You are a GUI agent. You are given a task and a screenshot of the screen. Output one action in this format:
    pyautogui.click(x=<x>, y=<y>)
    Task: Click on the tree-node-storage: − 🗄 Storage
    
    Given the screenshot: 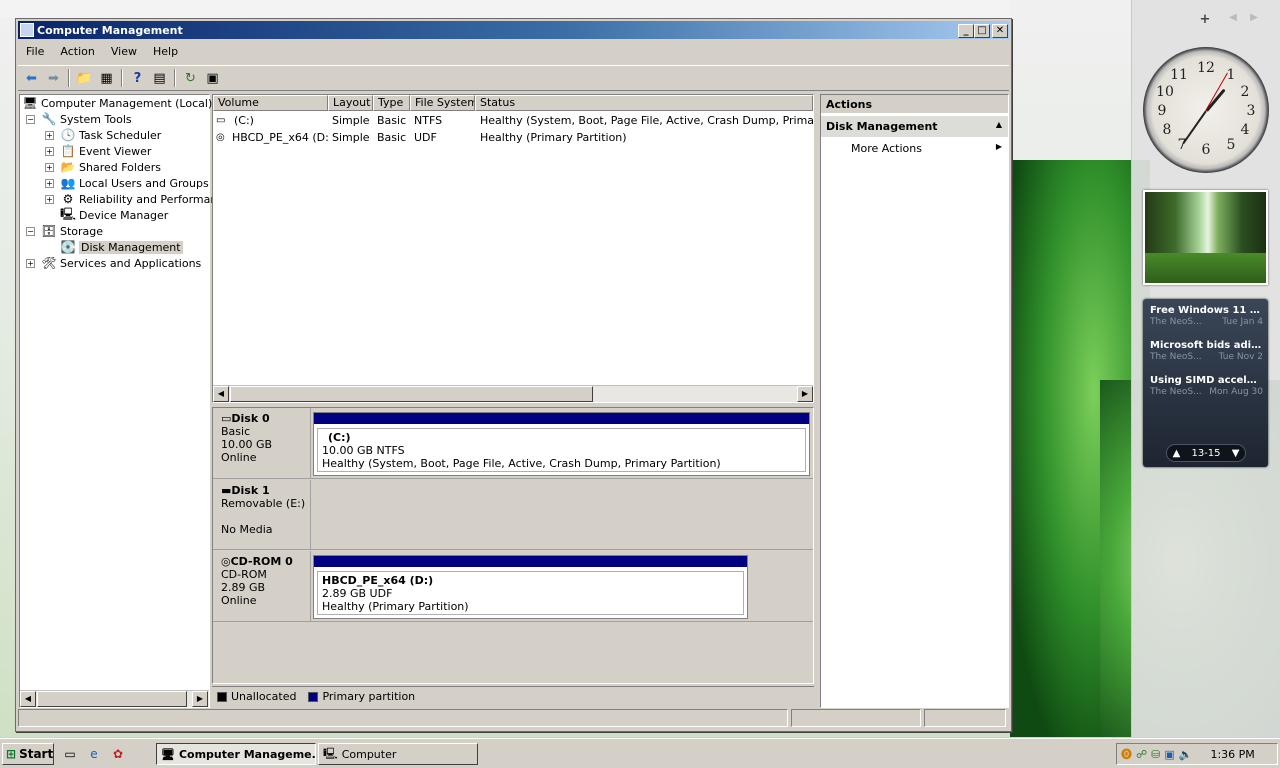 What is the action you would take?
    pyautogui.click(x=64, y=231)
    